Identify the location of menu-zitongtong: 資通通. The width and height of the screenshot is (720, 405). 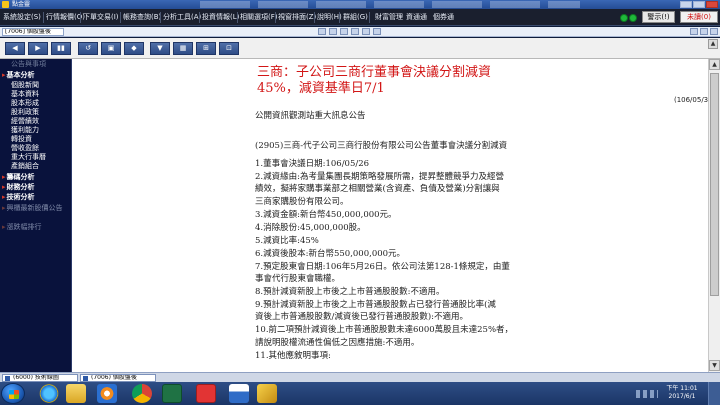
(416, 17).